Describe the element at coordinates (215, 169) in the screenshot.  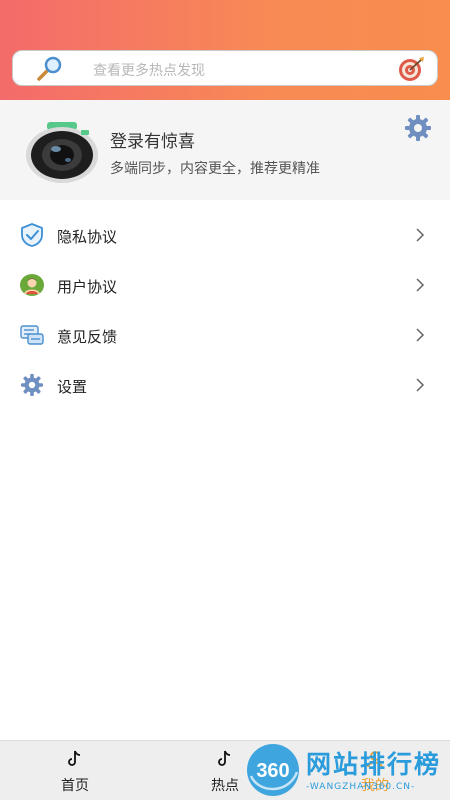
I see `login-subtitle: 多端同步，内容更全，推荐更精准` at that location.